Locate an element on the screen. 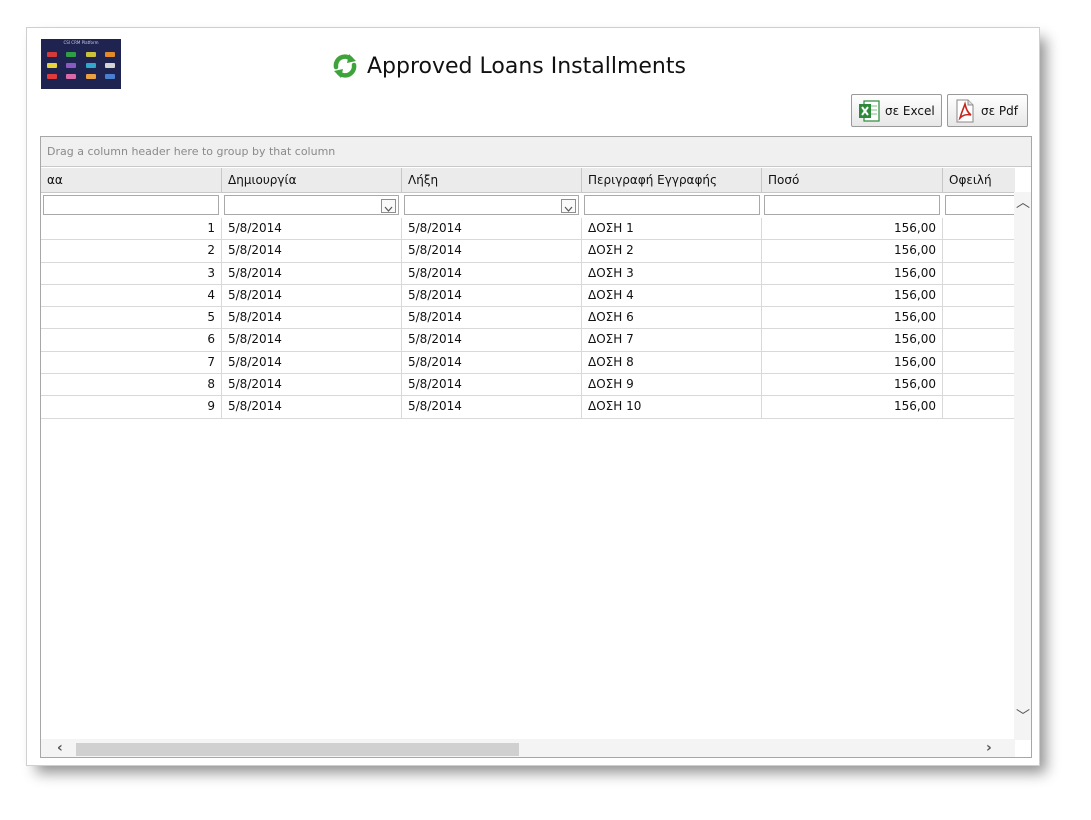 Image resolution: width=1091 pixels, height=820 pixels. filter-row is located at coordinates (528, 205).